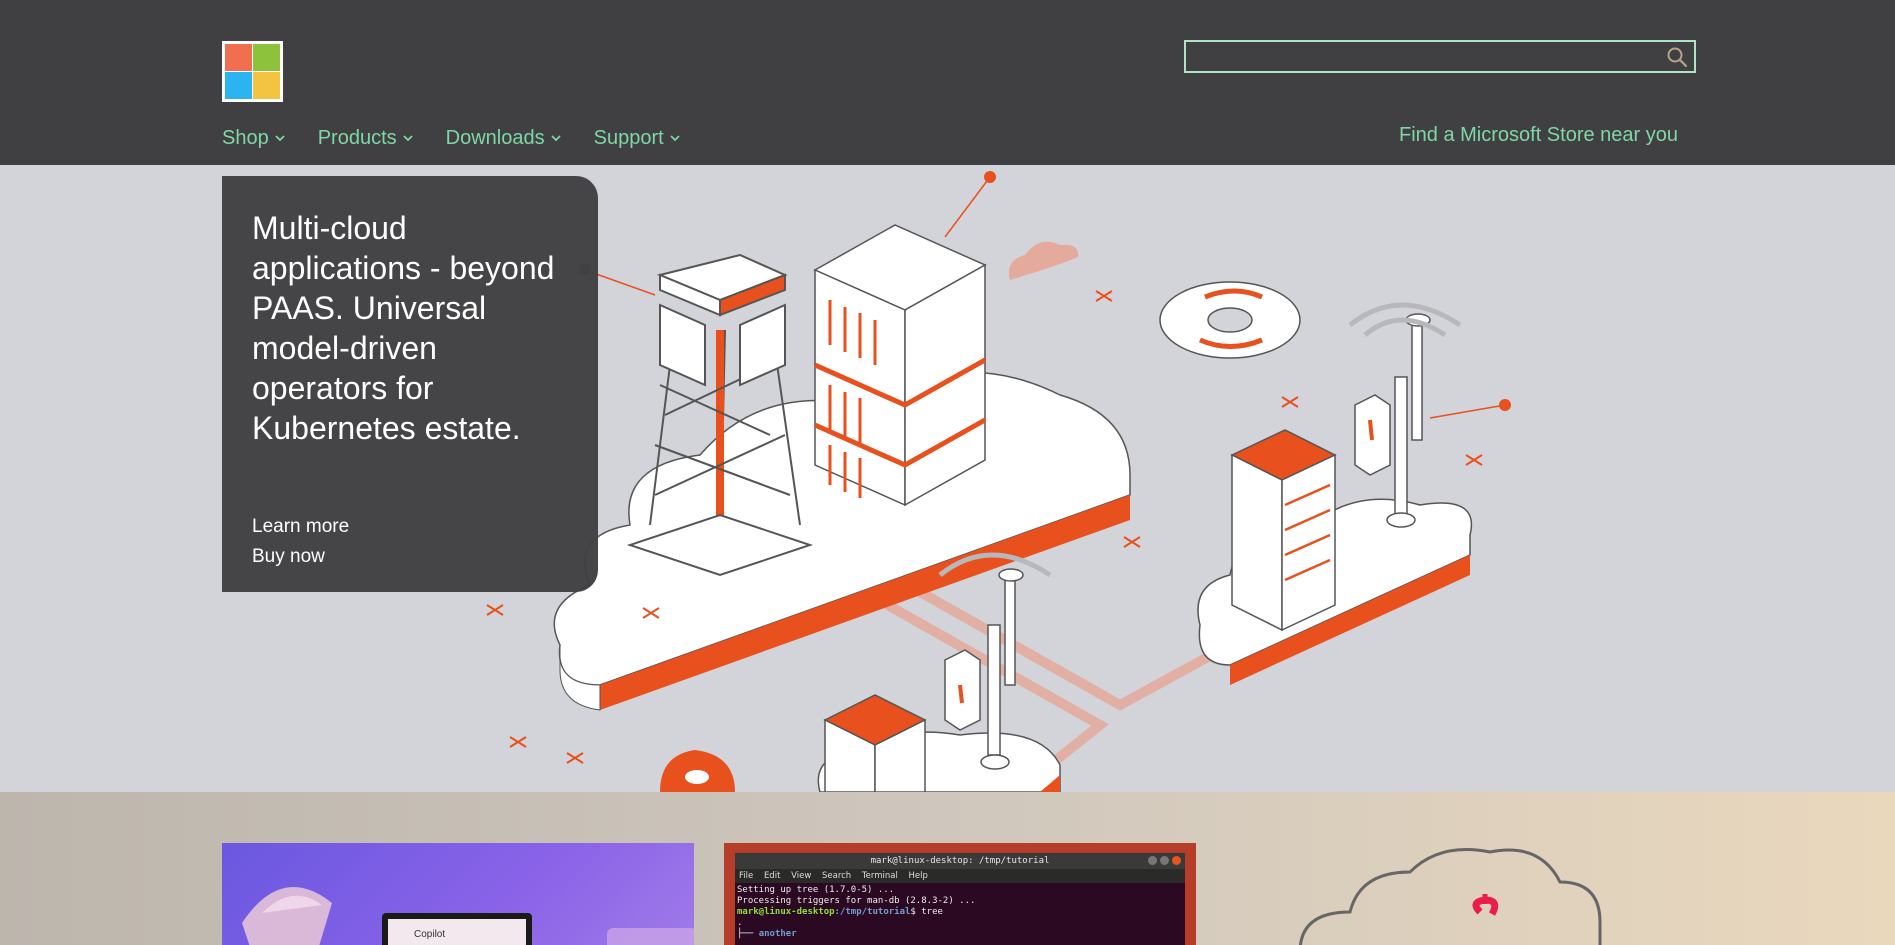 This screenshot has height=945, width=1895. I want to click on logo-red-square, so click(238, 57).